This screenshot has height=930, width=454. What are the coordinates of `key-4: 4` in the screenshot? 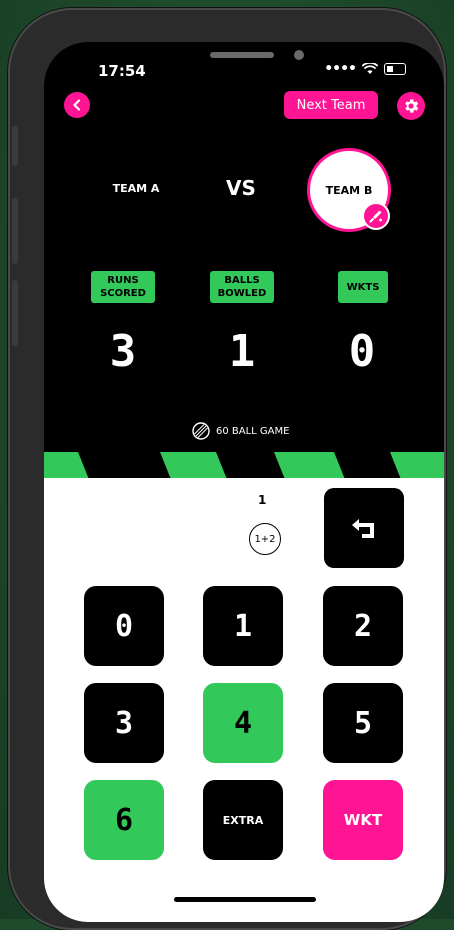 It's located at (243, 723).